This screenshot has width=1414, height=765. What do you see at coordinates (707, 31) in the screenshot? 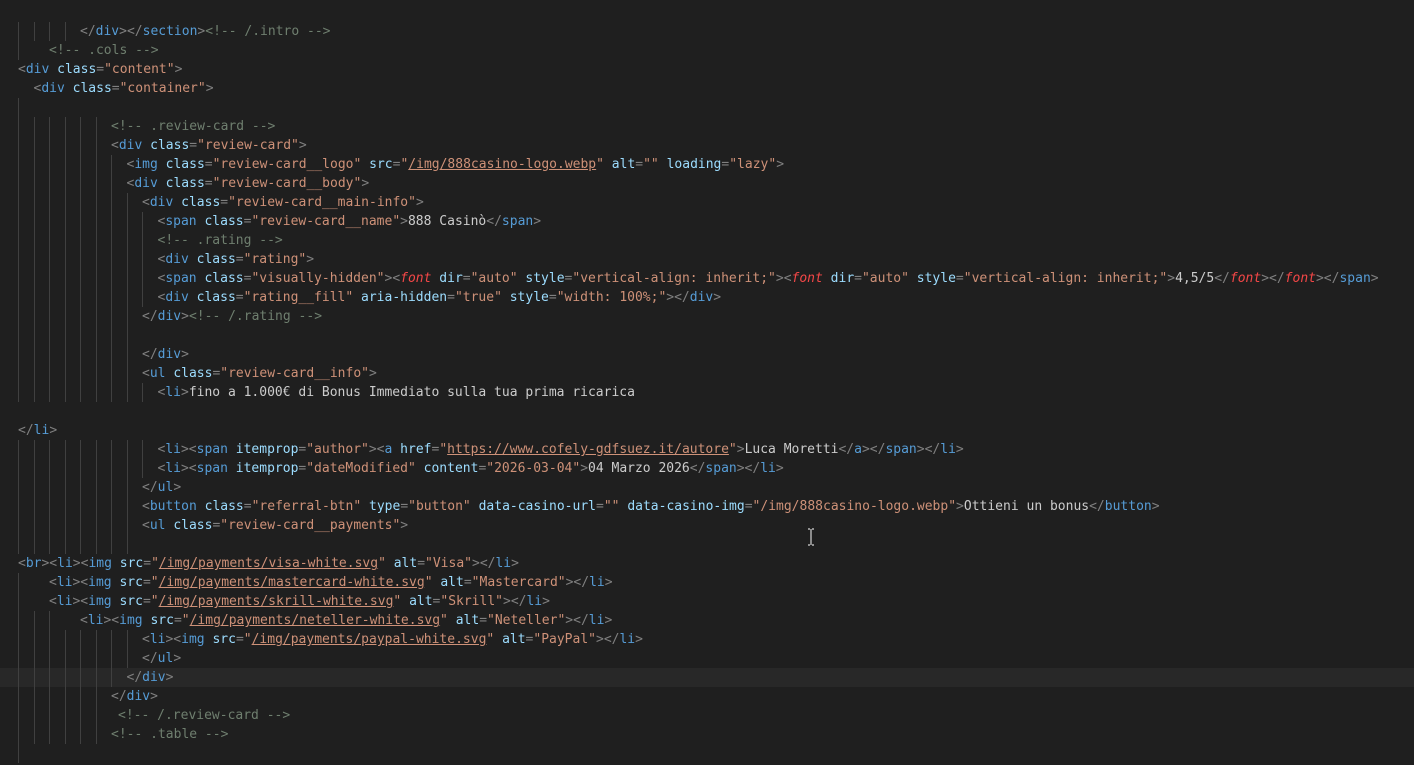
I see `code-line: </div></section><!-- /.intro -->` at bounding box center [707, 31].